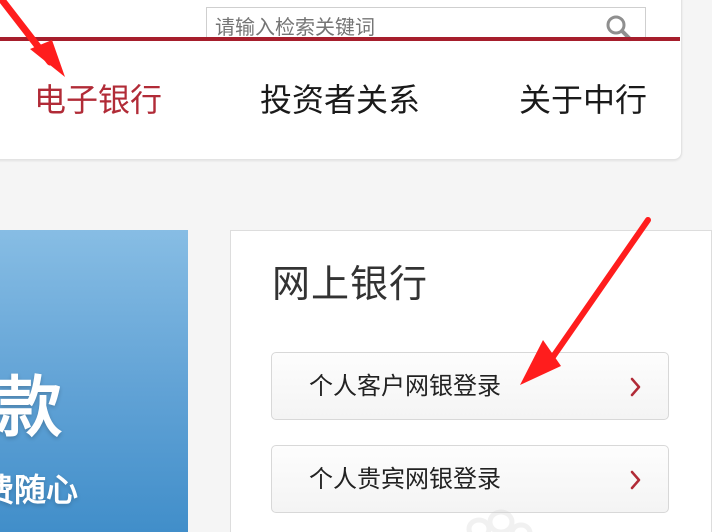  I want to click on banner-title: 贷款, so click(32, 407).